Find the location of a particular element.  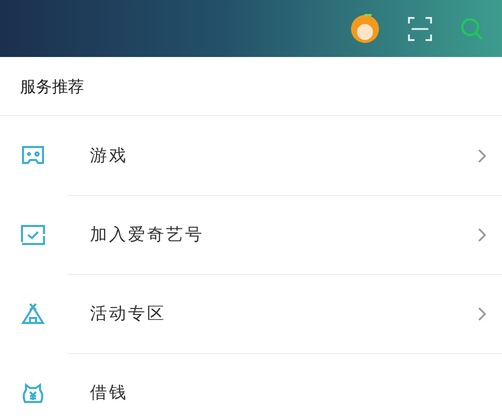

item-label: 活动专区 is located at coordinates (128, 314).